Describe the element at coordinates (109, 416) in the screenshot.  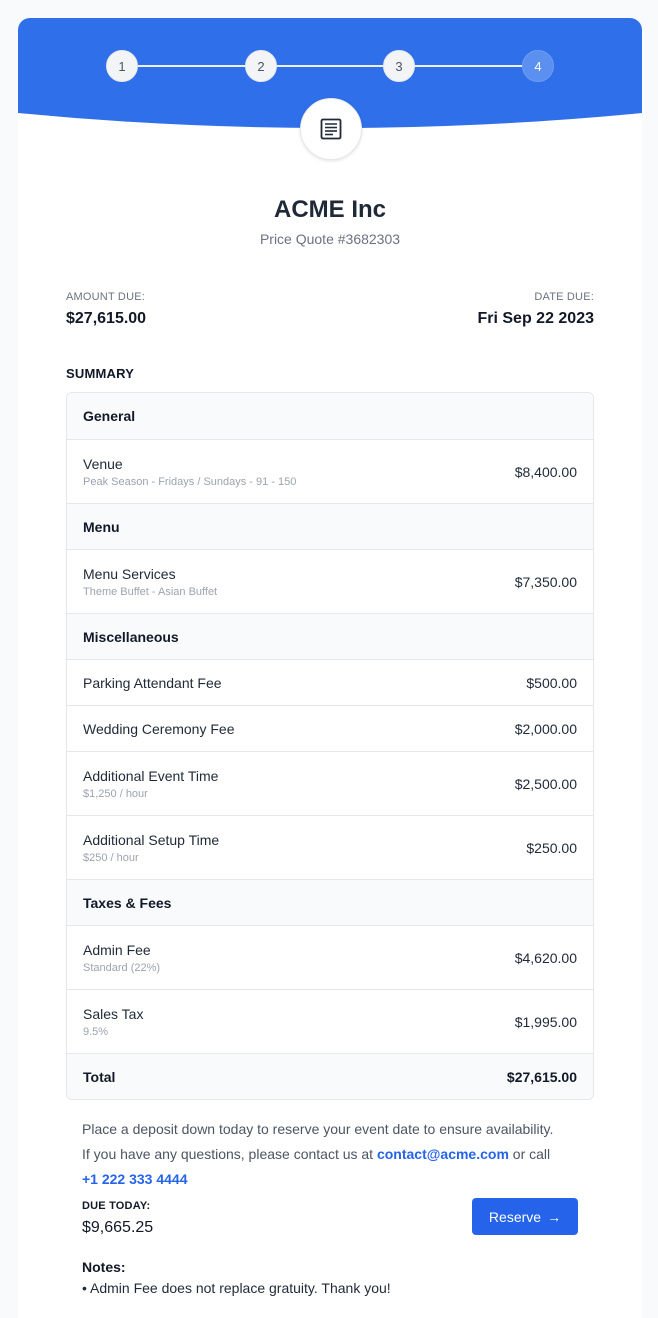
I see `section-title: General` at that location.